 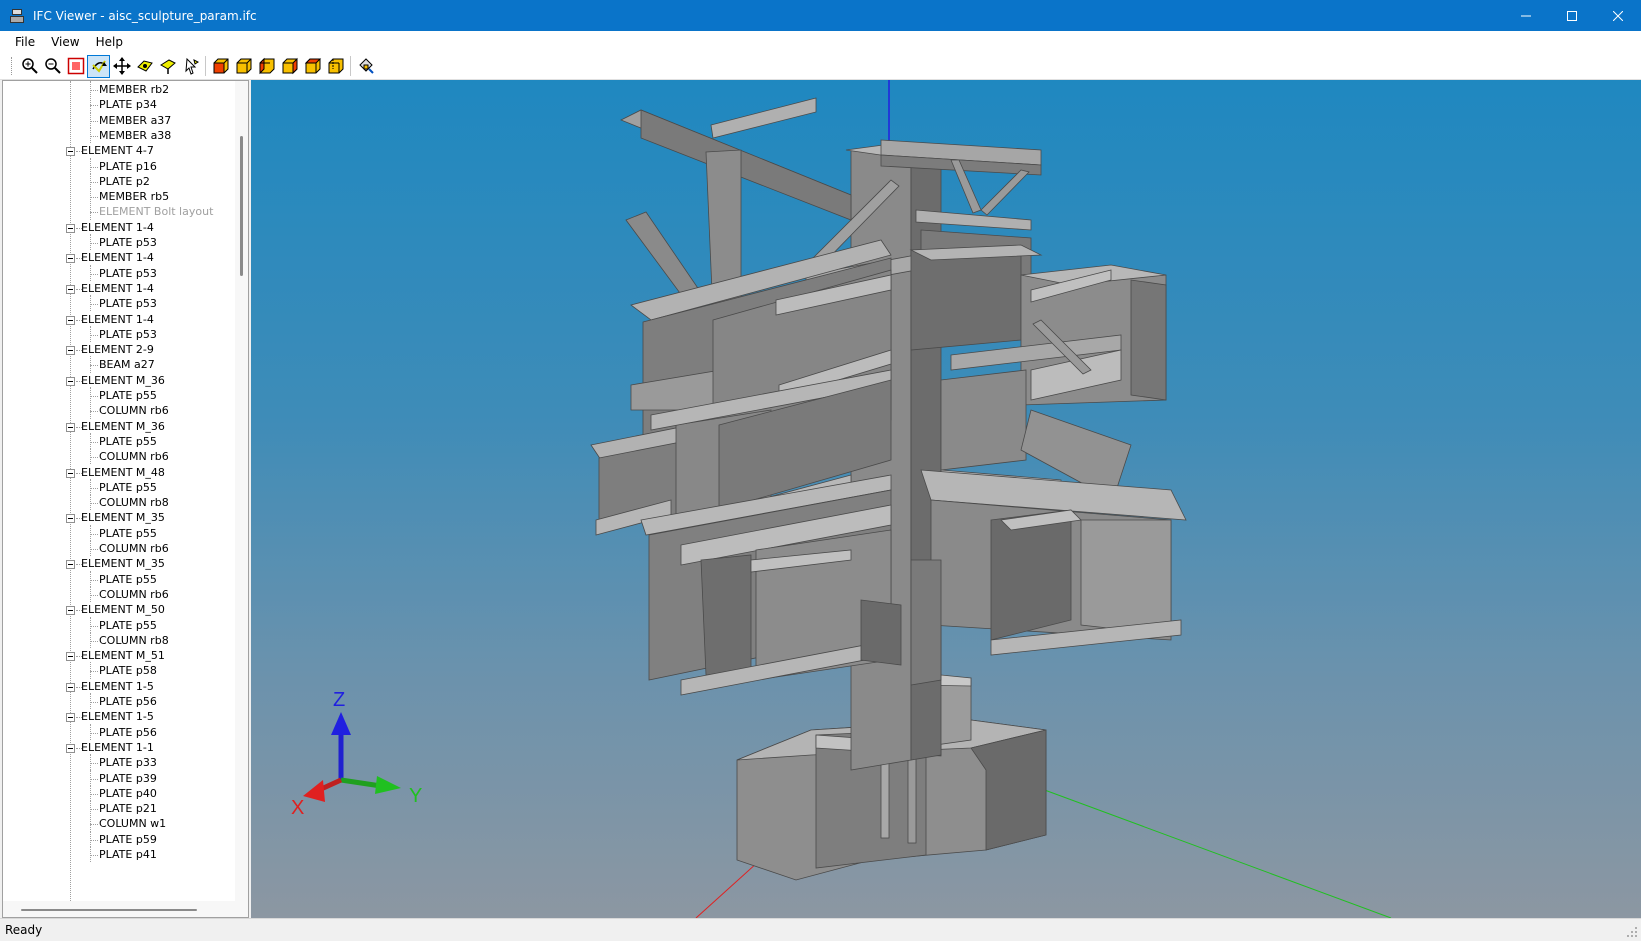 I want to click on tree-vertical-scrollbar, so click(x=241, y=491).